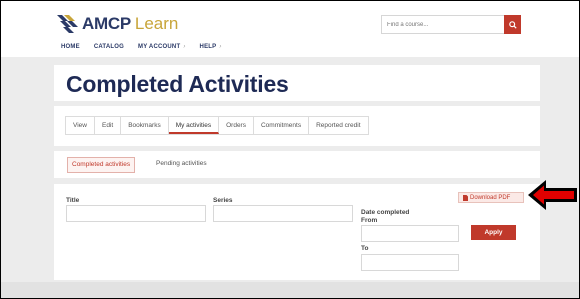 The image size is (580, 299). What do you see at coordinates (145, 125) in the screenshot?
I see `tab-bookmarks: Bookmarks` at bounding box center [145, 125].